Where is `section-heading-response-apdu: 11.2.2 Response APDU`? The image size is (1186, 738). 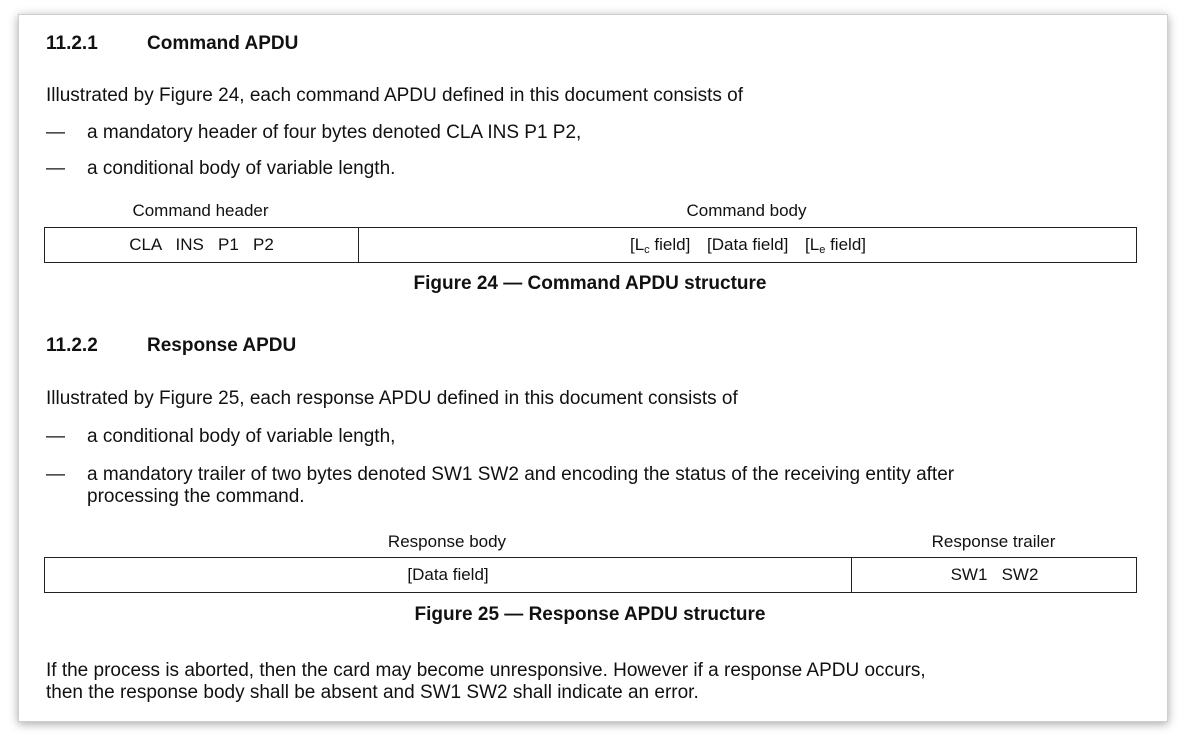 section-heading-response-apdu: 11.2.2 Response APDU is located at coordinates (246, 347).